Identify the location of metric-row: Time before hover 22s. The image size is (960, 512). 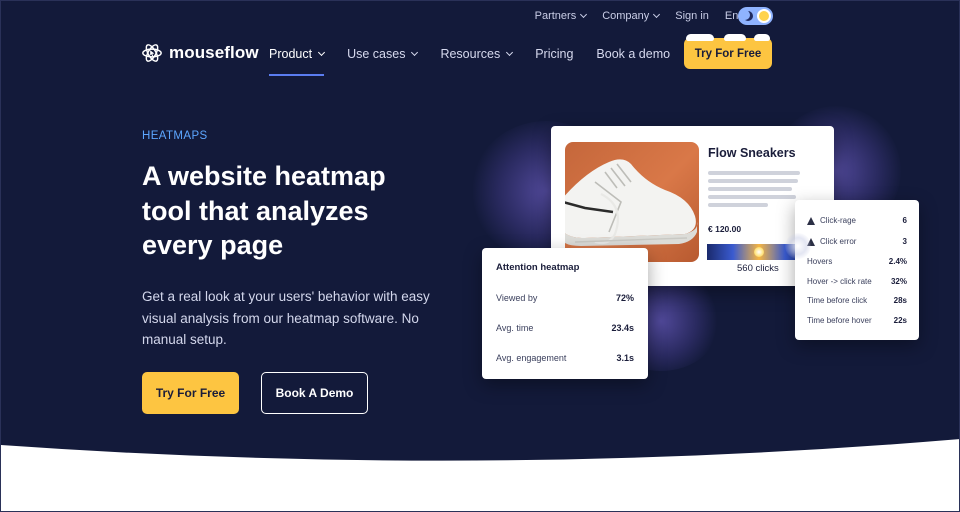
(857, 320).